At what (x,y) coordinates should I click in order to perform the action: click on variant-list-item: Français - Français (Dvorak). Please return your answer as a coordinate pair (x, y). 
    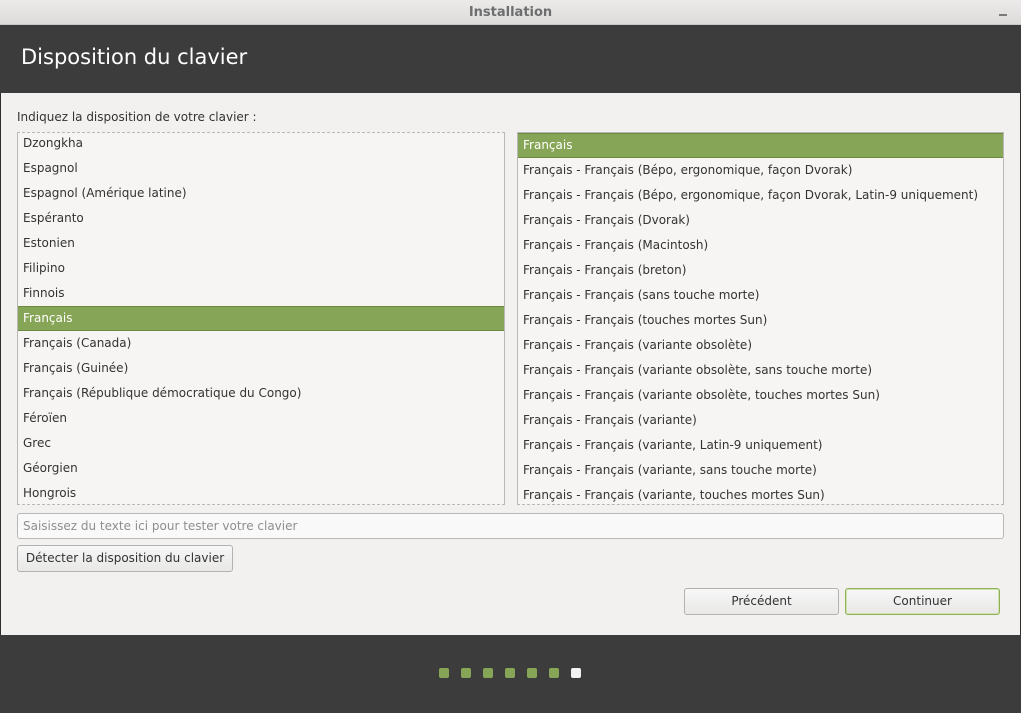
    Looking at the image, I should click on (760, 220).